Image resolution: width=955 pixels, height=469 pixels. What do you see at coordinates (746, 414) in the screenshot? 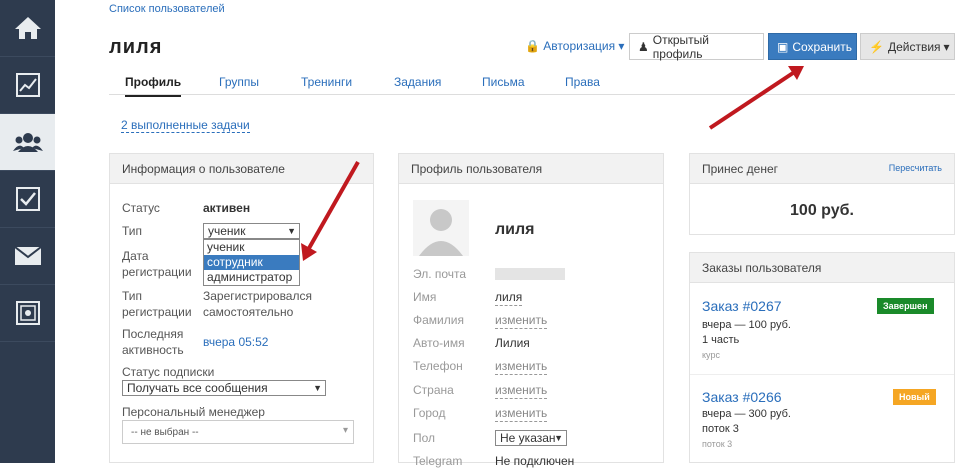
I see `order-line1: вчера — 300 руб.` at bounding box center [746, 414].